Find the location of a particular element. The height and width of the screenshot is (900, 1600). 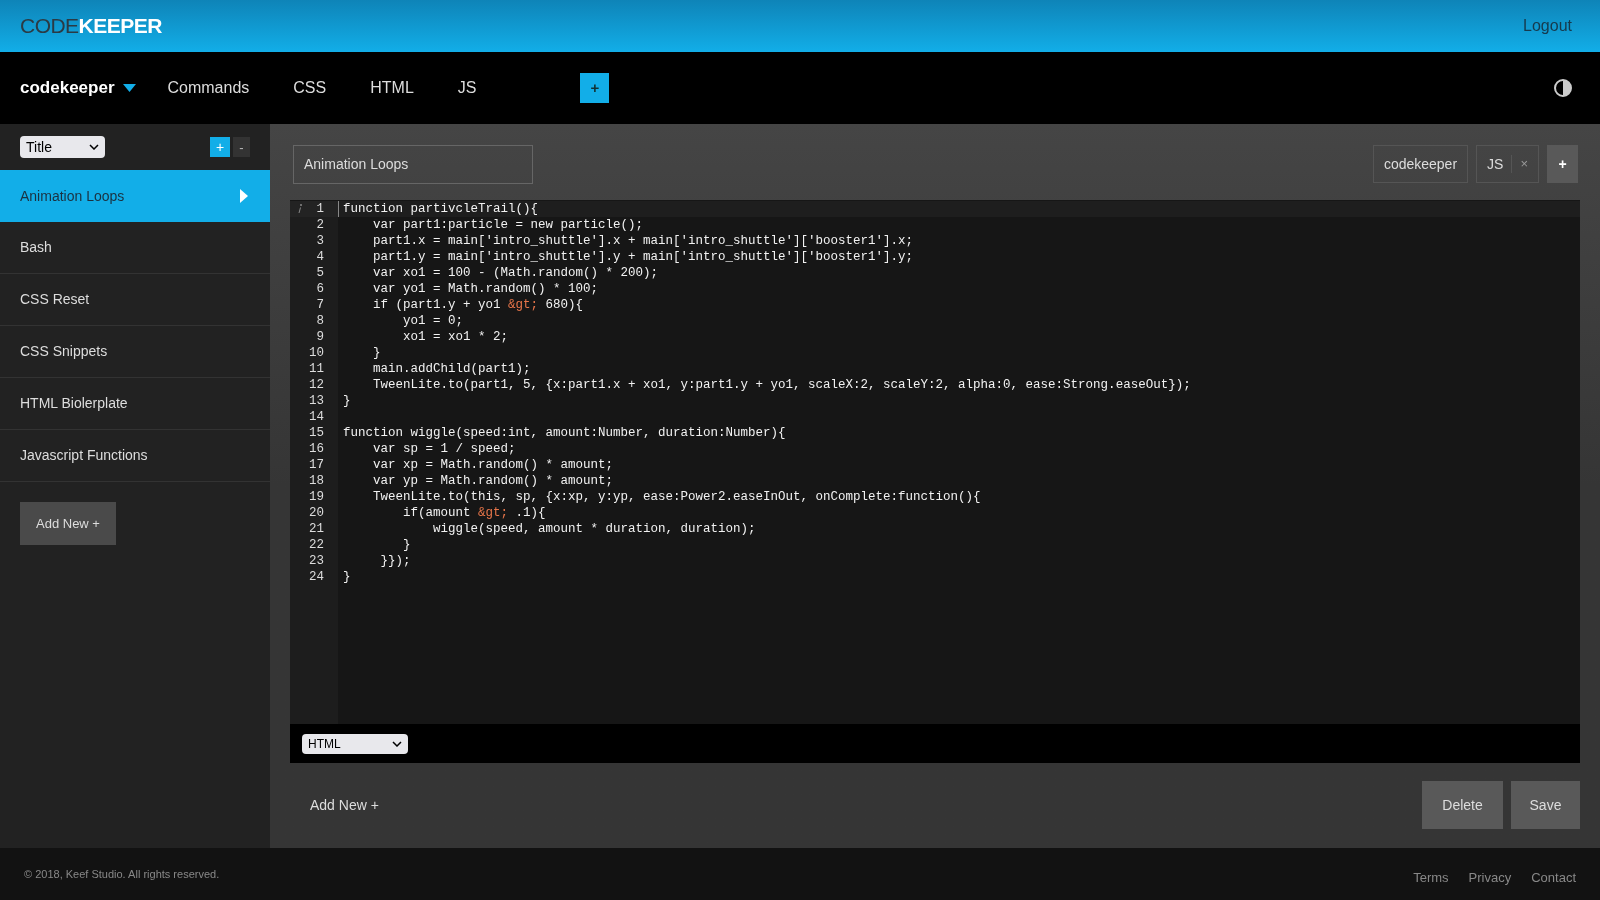

line-number: 2 is located at coordinates (320, 225).